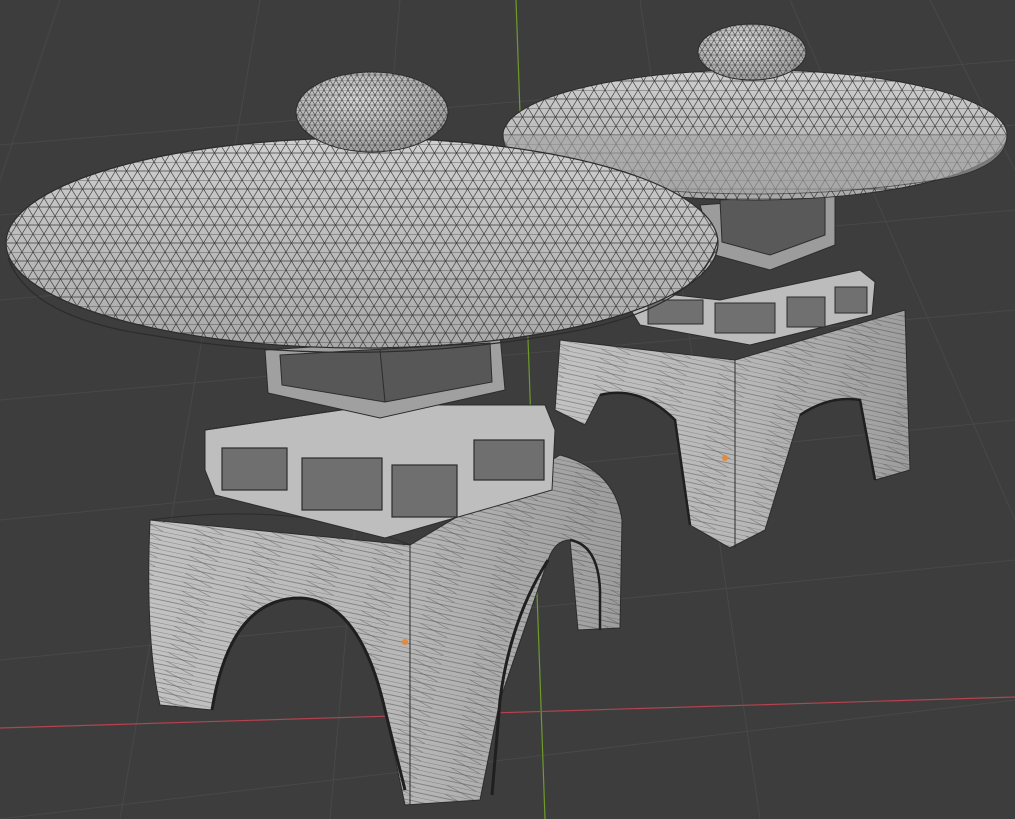  I want to click on back-lantern-origin, so click(725, 458).